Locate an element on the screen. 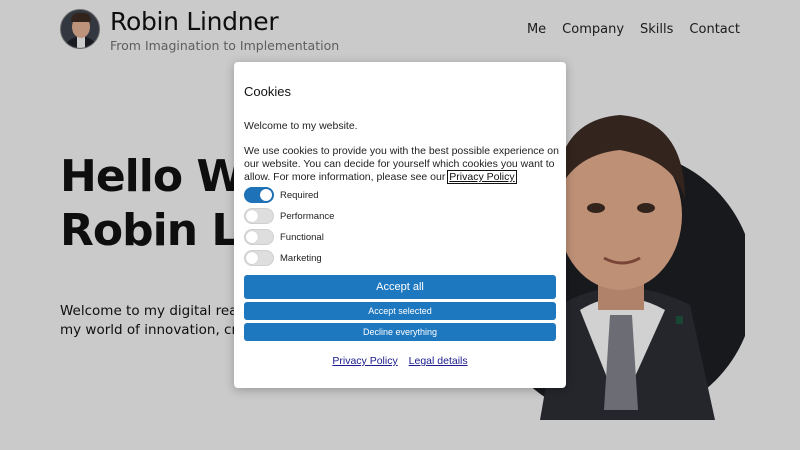 This screenshot has height=450, width=800. decline-everything-button: Decline everything is located at coordinates (400, 332).